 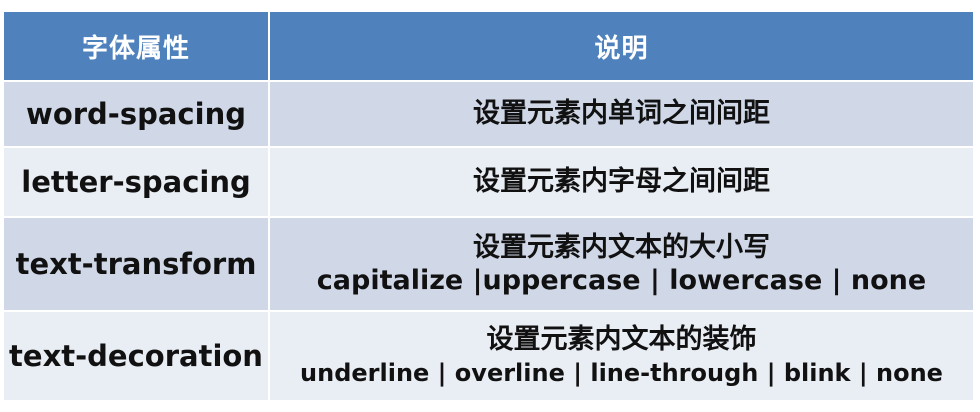 I want to click on attribute-name: word-spacing, so click(x=136, y=114).